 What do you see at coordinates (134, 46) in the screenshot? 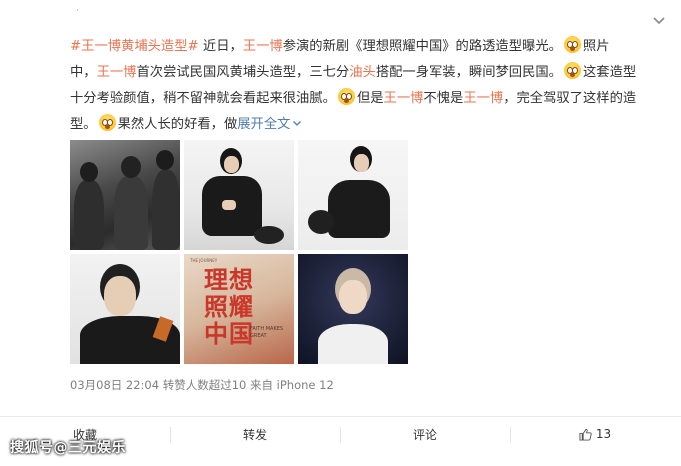
I see `hashtag-link: #王一博黄埔头造型#` at bounding box center [134, 46].